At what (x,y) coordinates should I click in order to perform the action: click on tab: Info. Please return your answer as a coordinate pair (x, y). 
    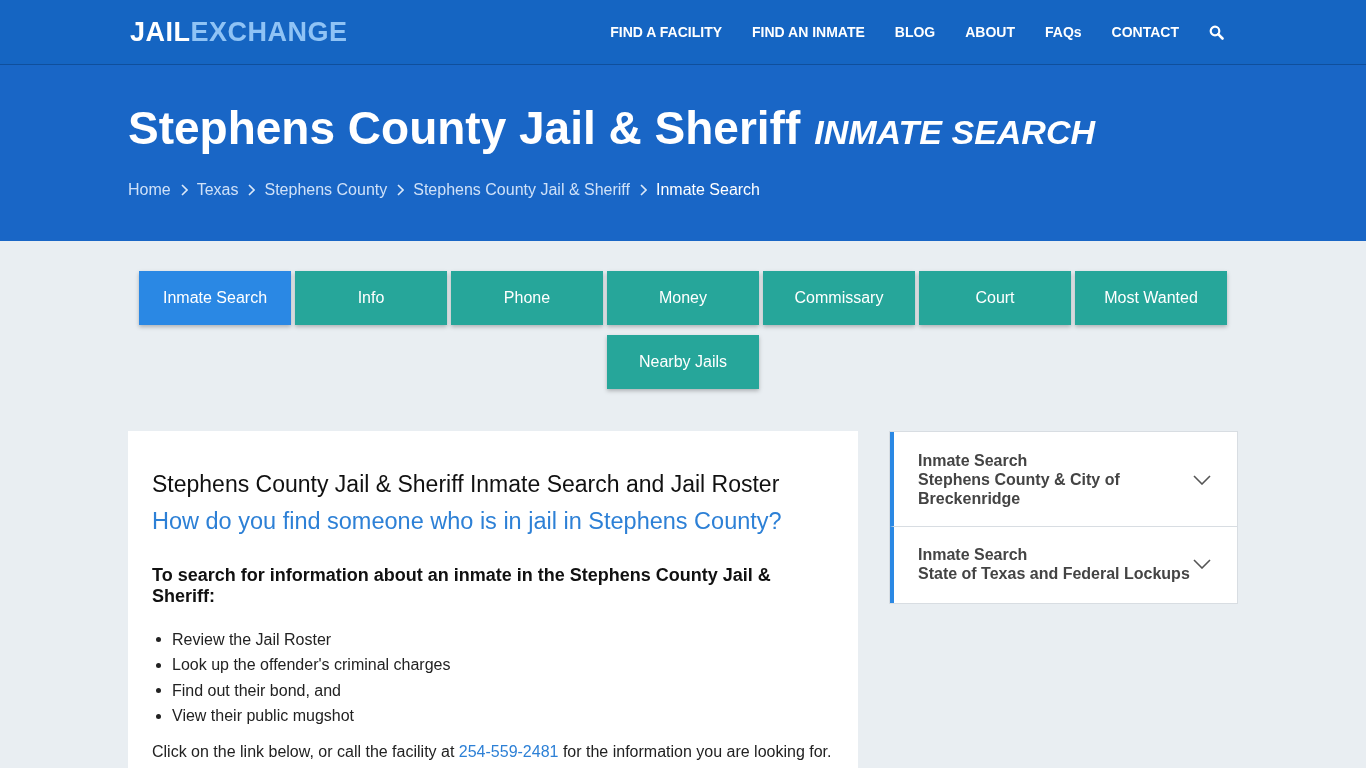
    Looking at the image, I should click on (371, 298).